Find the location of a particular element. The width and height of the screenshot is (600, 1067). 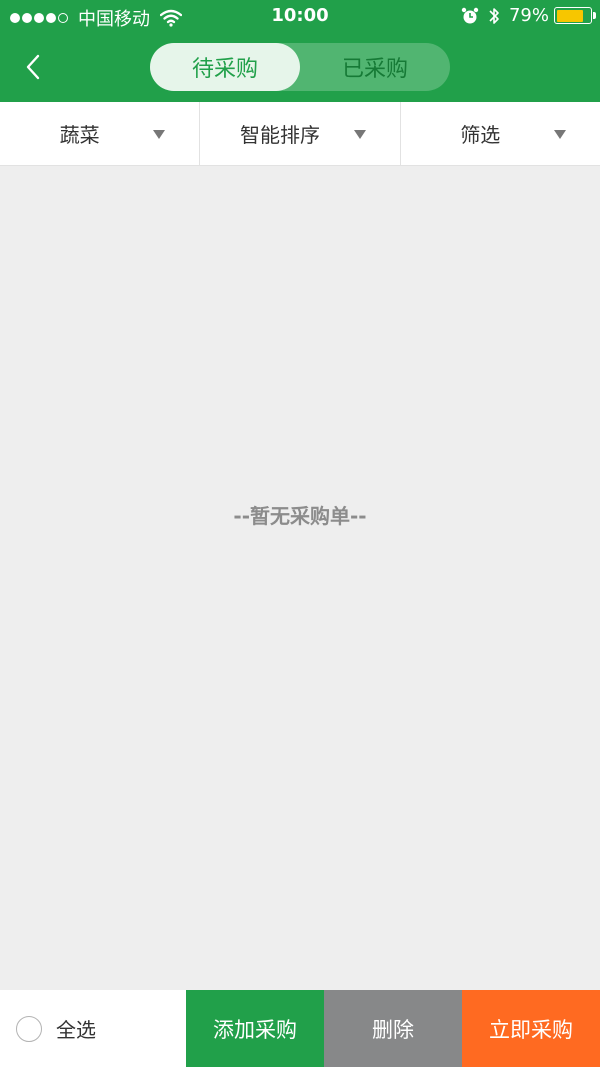

category-filter-label: 蔬菜 is located at coordinates (79, 135).